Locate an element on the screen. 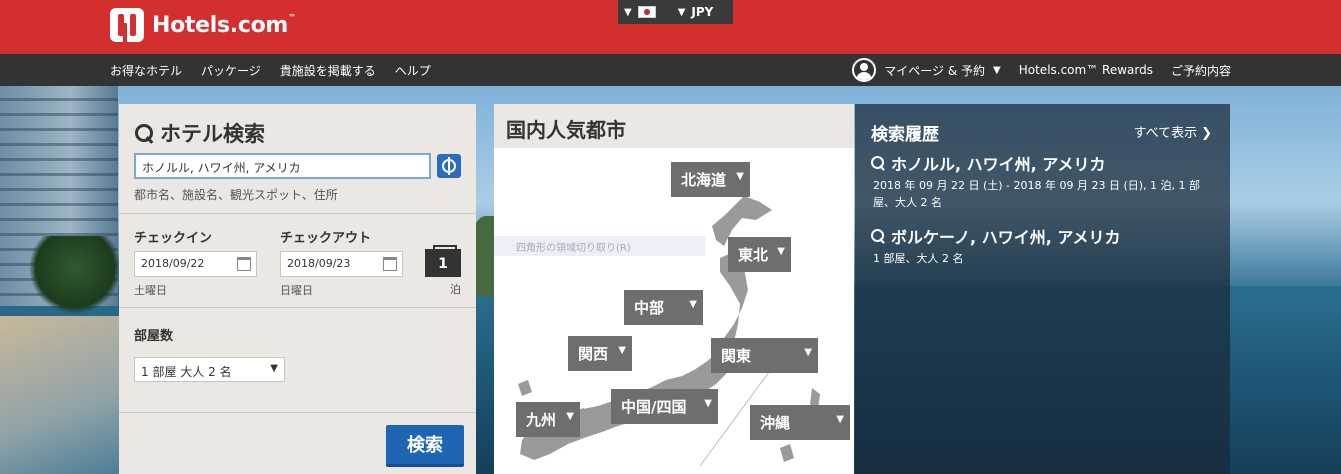 This screenshot has height=474, width=1341. checkin-date-input: 2018/09/22 is located at coordinates (195, 264).